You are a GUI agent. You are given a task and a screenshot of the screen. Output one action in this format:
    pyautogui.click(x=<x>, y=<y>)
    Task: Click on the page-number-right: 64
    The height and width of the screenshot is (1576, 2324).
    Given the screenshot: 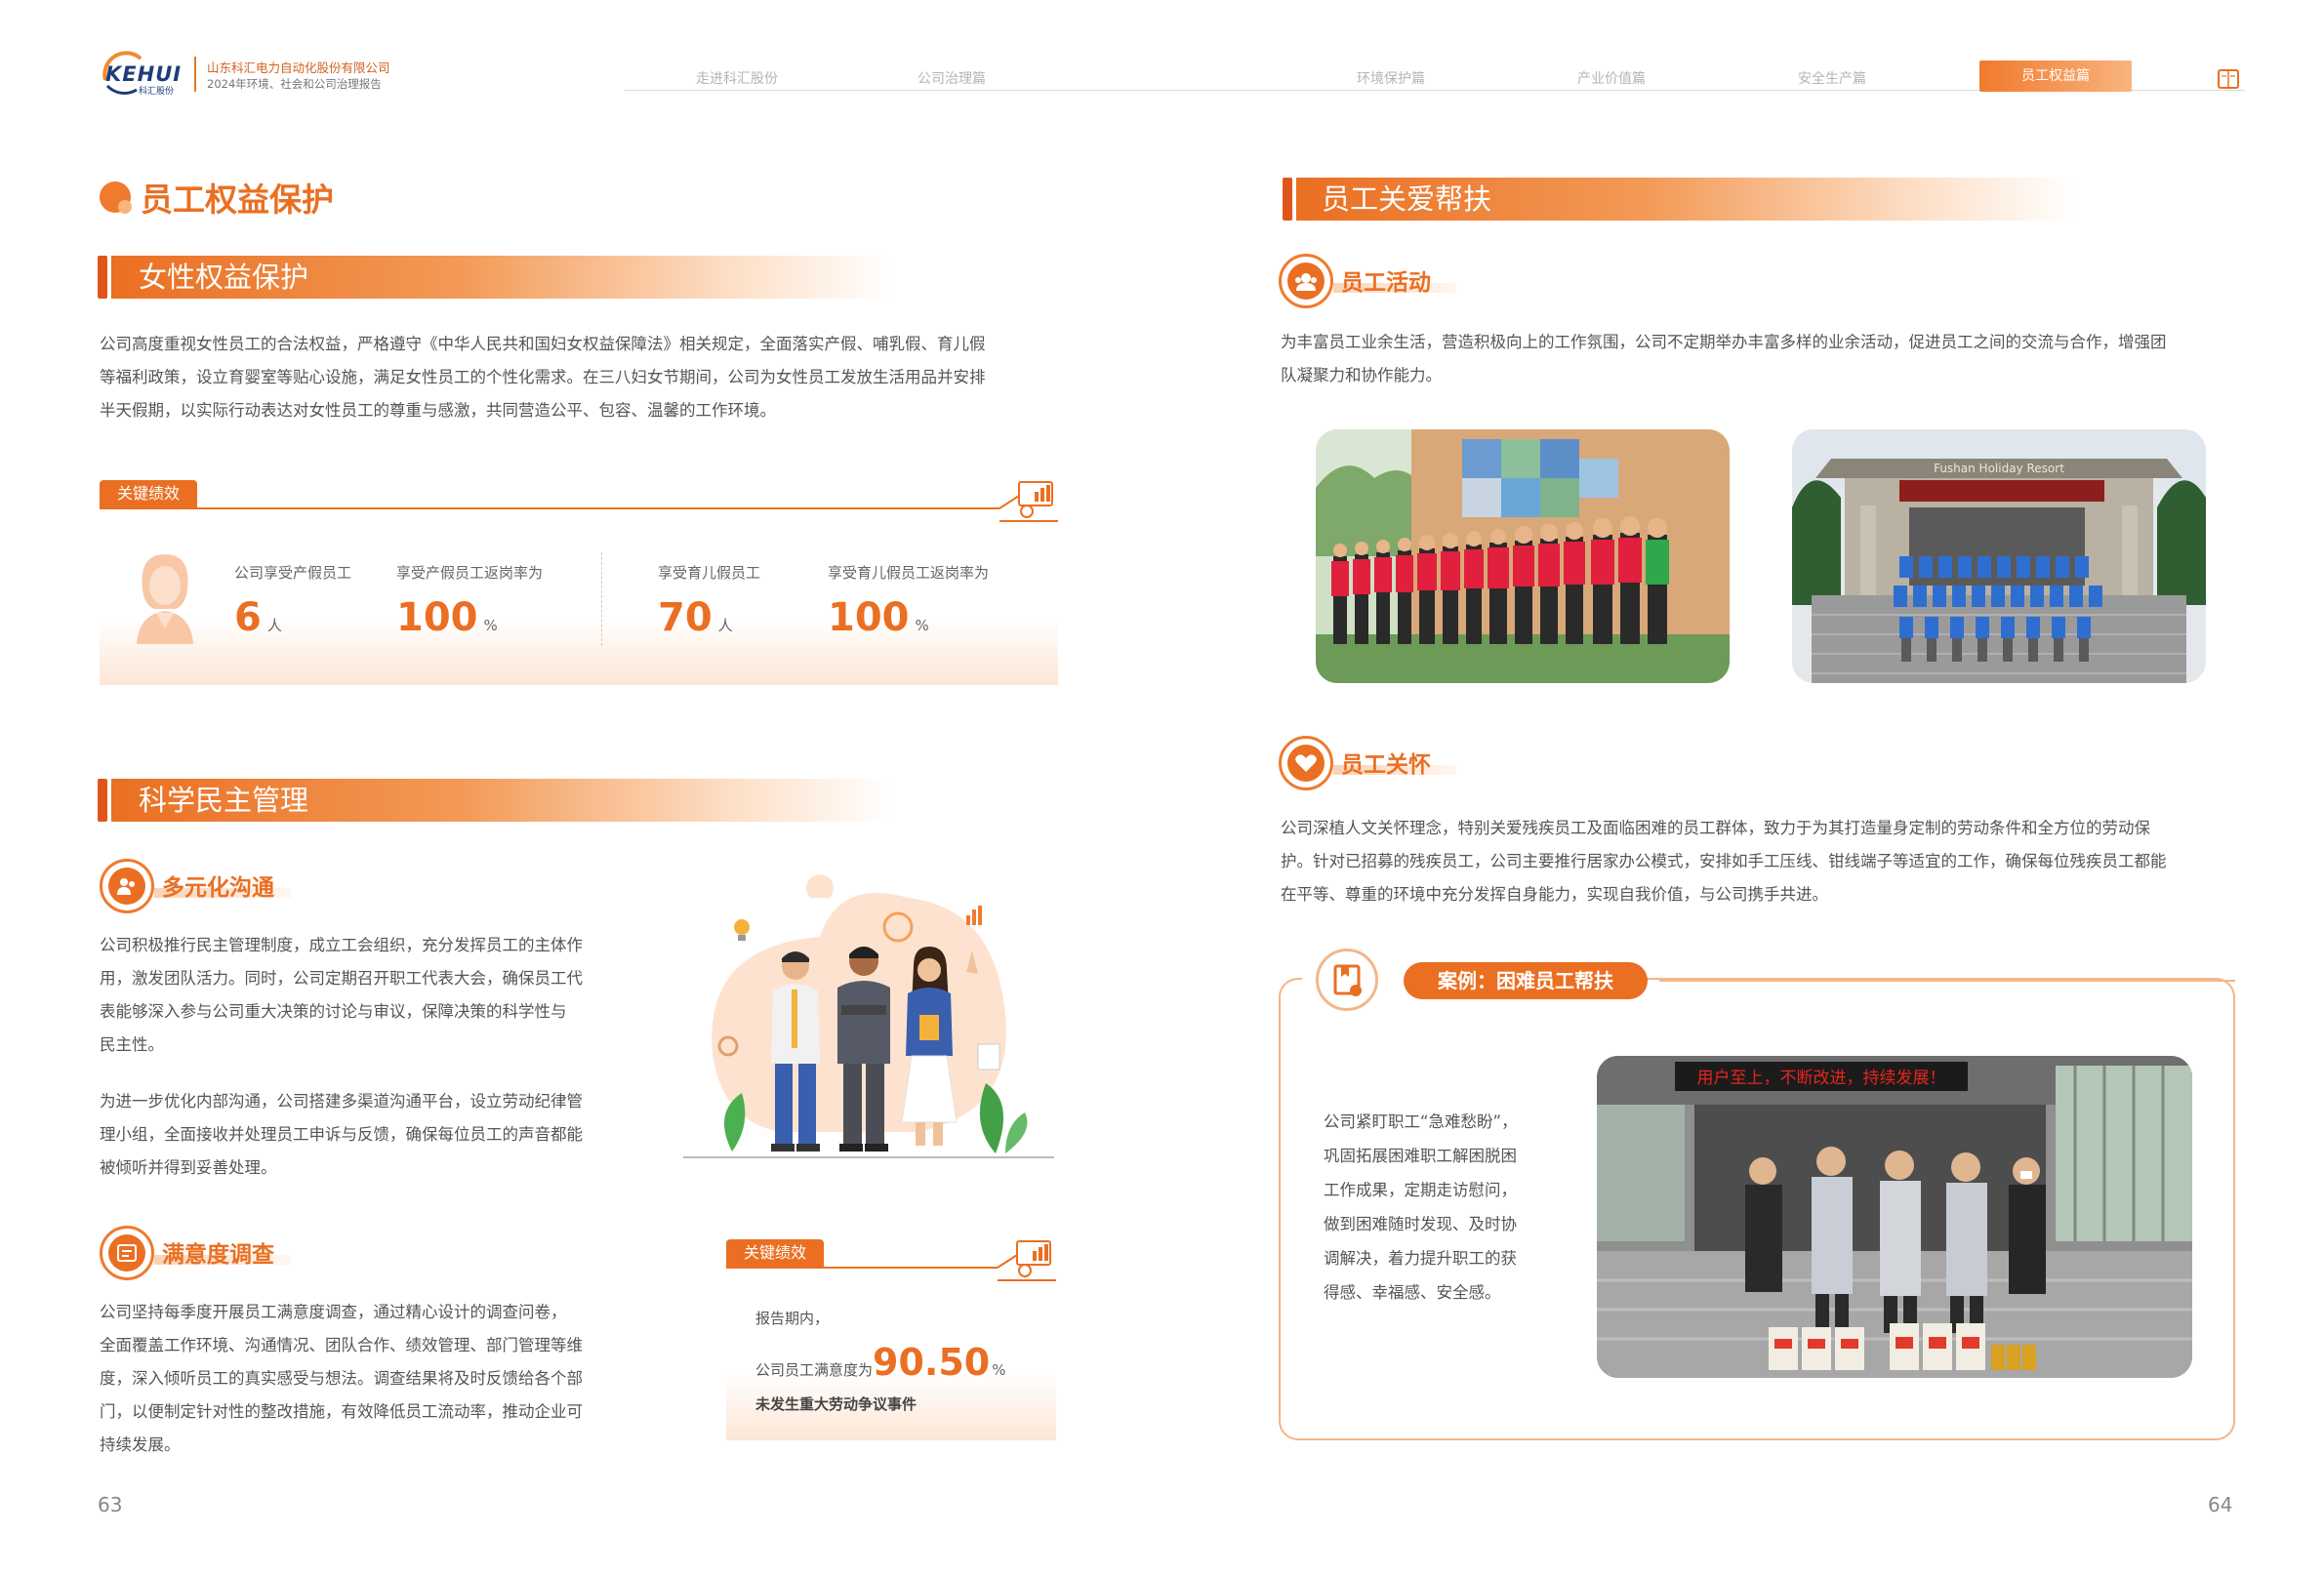 What is the action you would take?
    pyautogui.click(x=2220, y=1504)
    